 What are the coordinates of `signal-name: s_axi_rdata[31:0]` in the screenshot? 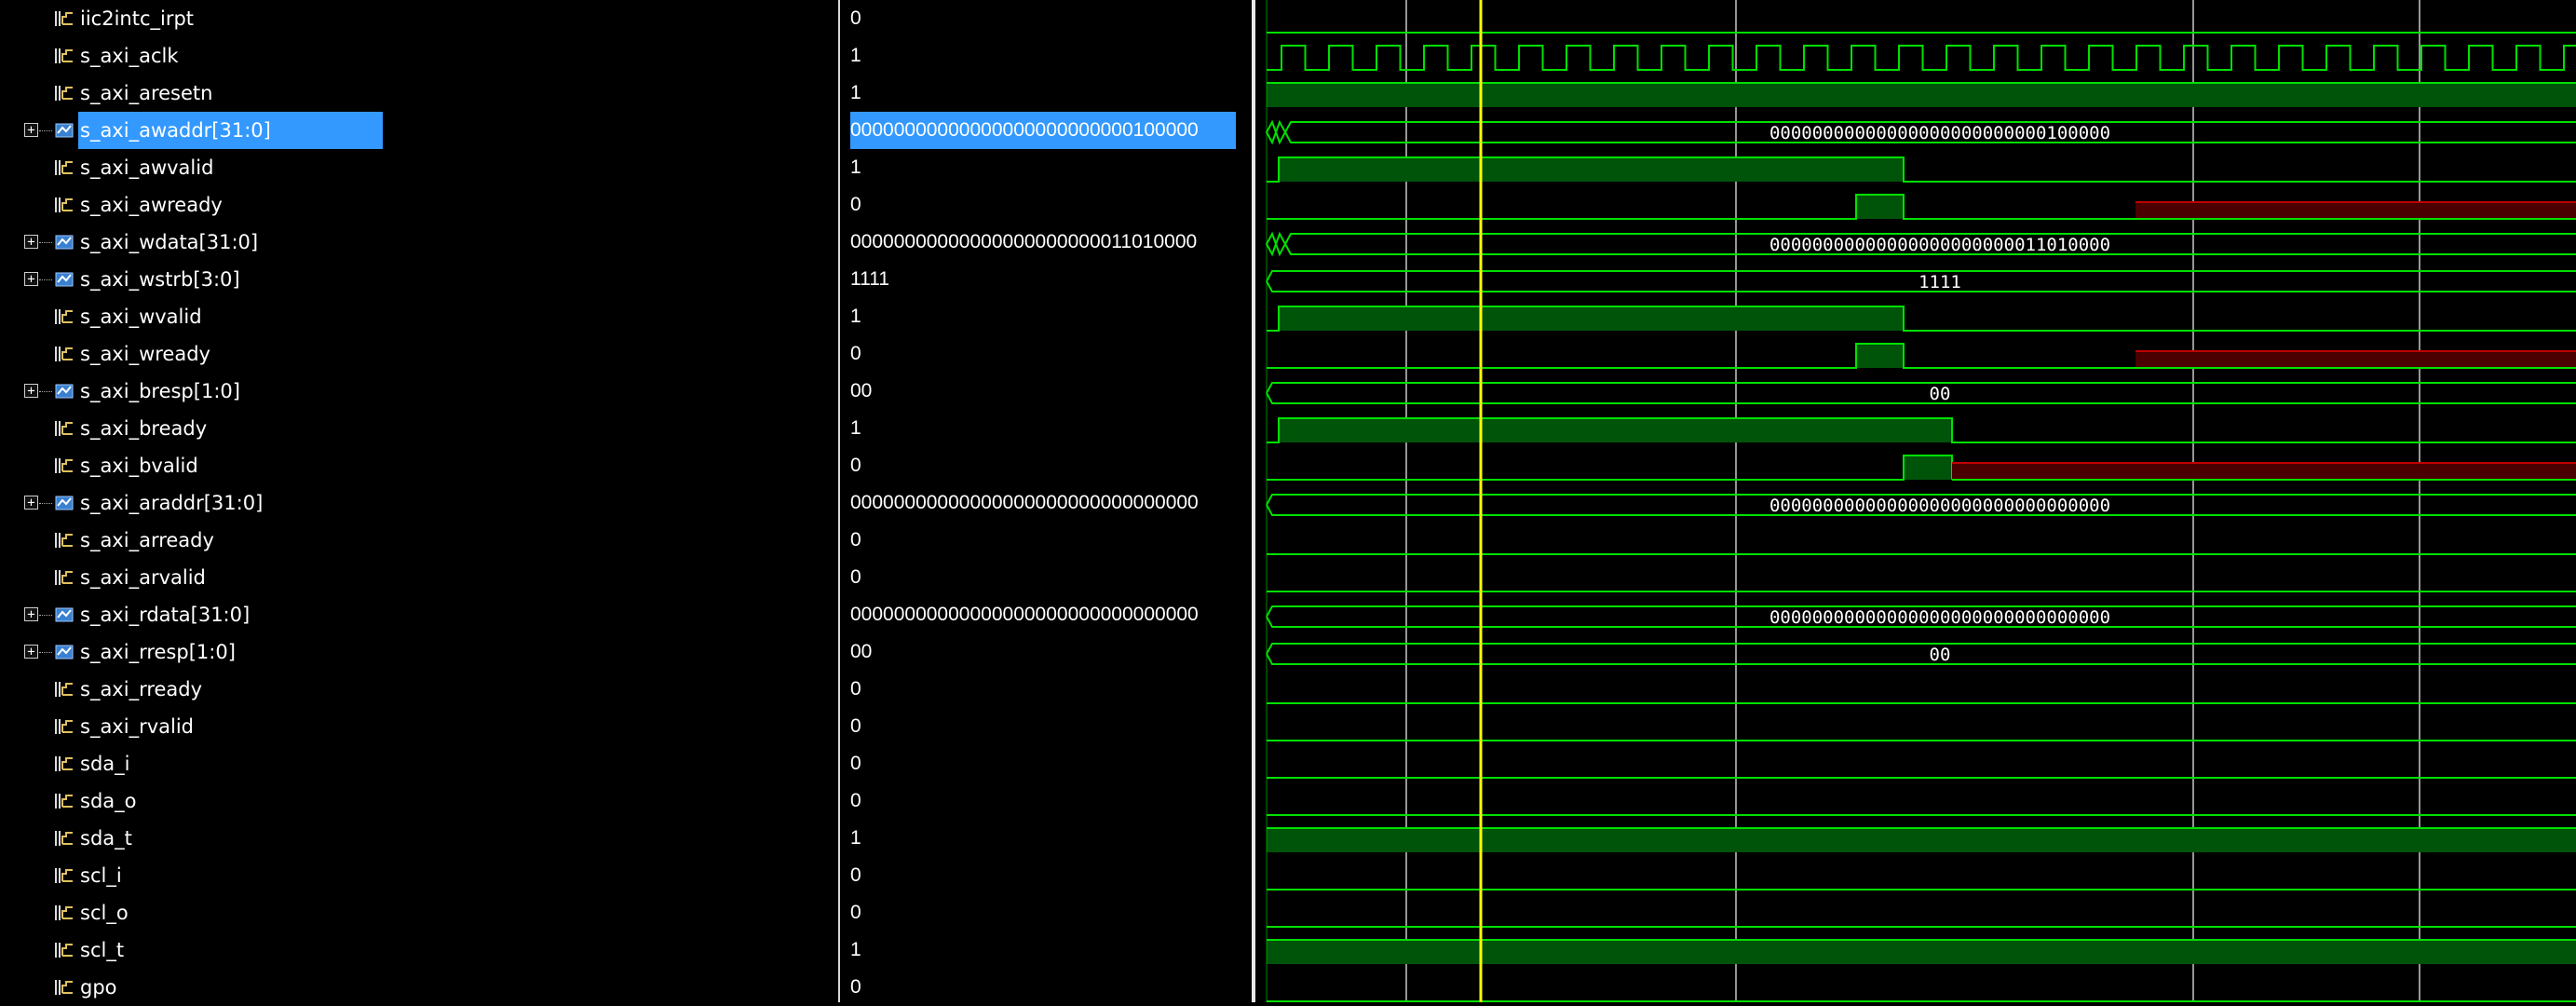 It's located at (165, 614).